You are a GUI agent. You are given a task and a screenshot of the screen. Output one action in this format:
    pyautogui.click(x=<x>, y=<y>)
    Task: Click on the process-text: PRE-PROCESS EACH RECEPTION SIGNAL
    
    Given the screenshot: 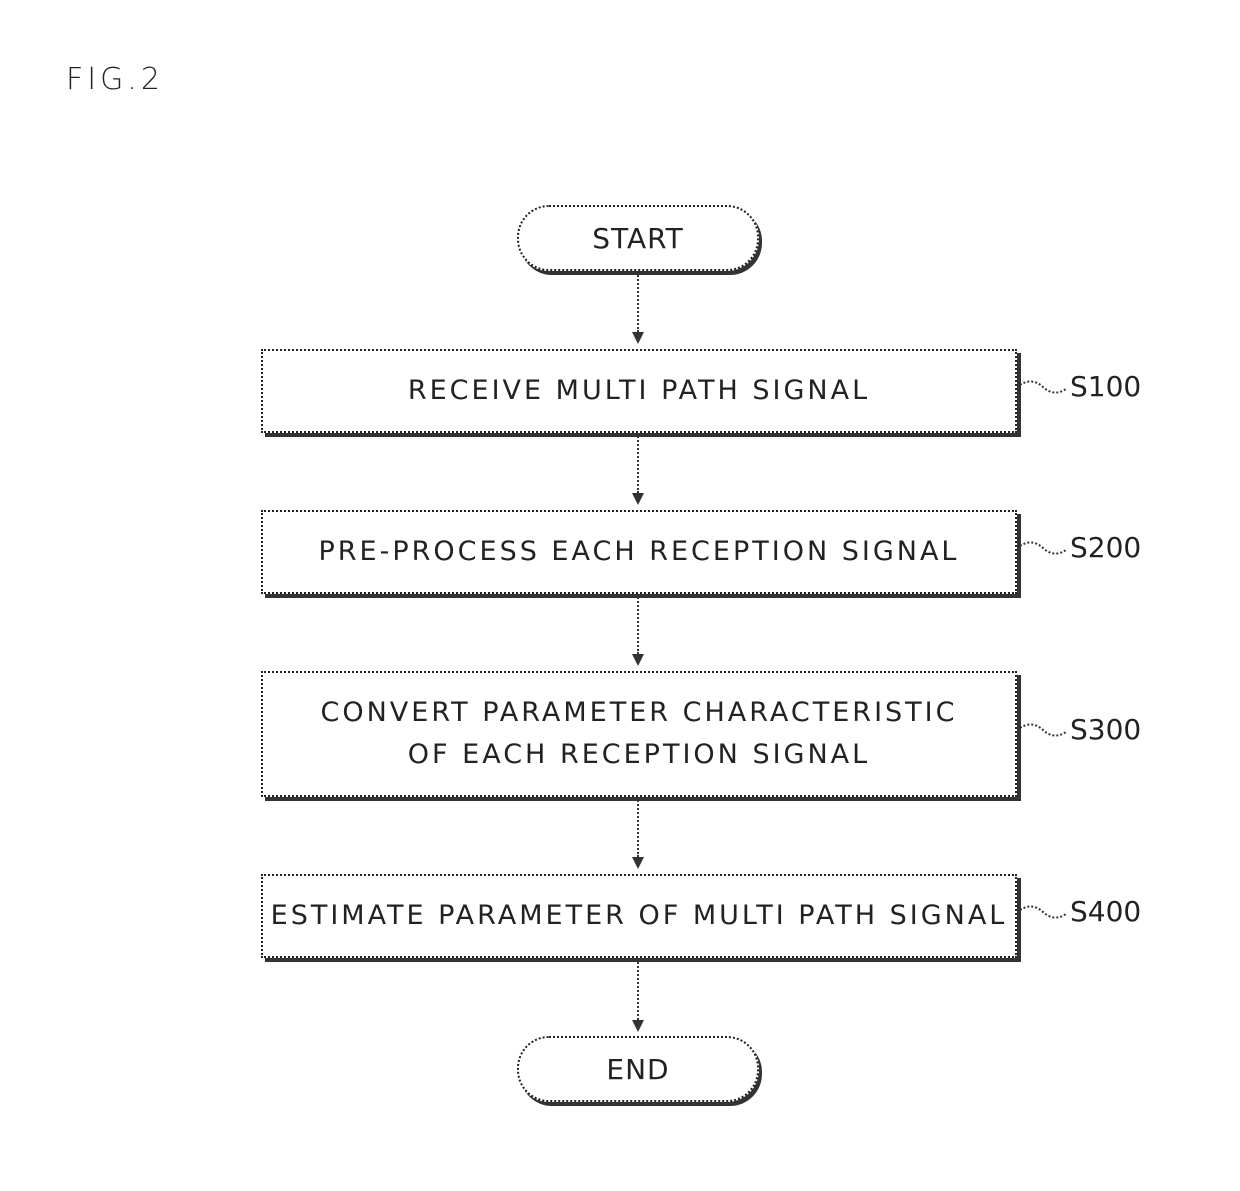 What is the action you would take?
    pyautogui.click(x=639, y=551)
    